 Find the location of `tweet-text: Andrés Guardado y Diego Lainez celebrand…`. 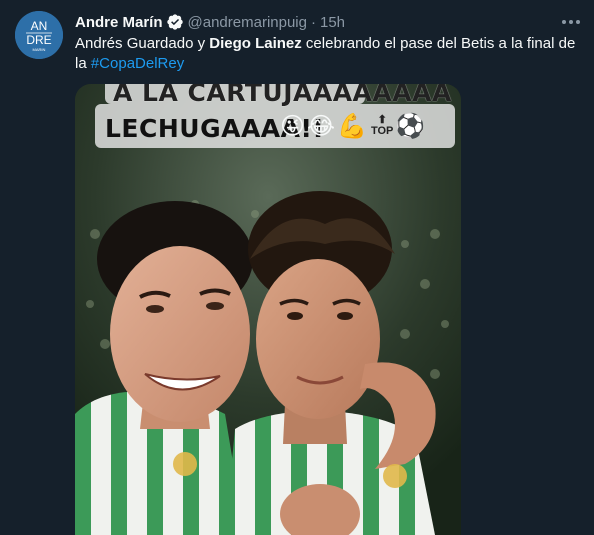

tweet-text: Andrés Guardado y Diego Lainez celebrand… is located at coordinates (327, 54).